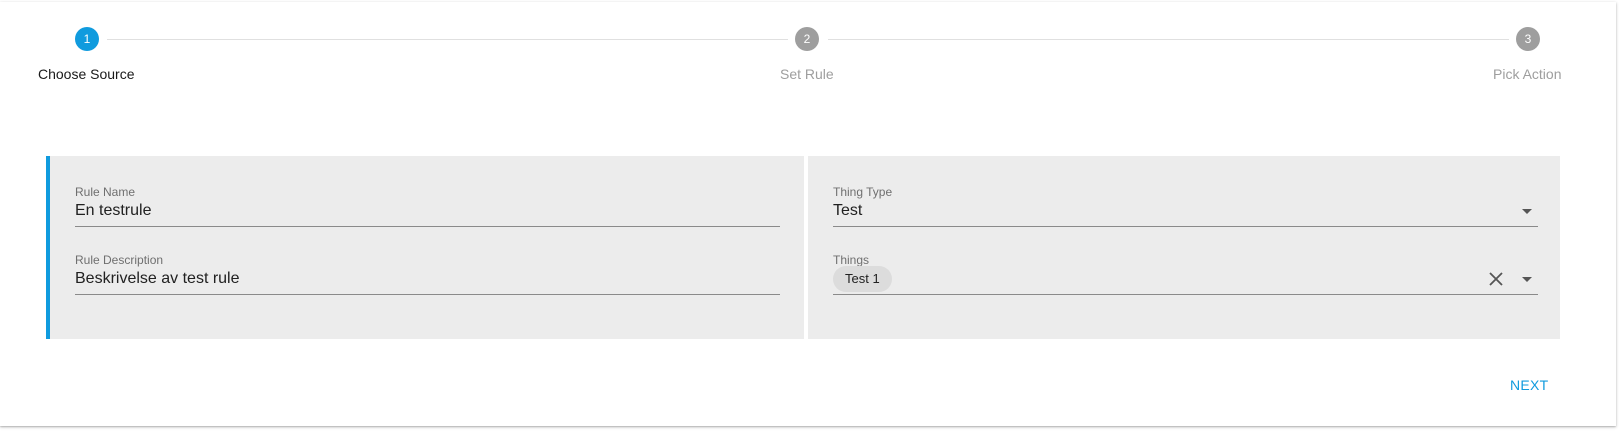 The height and width of the screenshot is (431, 1619). What do you see at coordinates (1528, 39) in the screenshot?
I see `step-3-icon: 3` at bounding box center [1528, 39].